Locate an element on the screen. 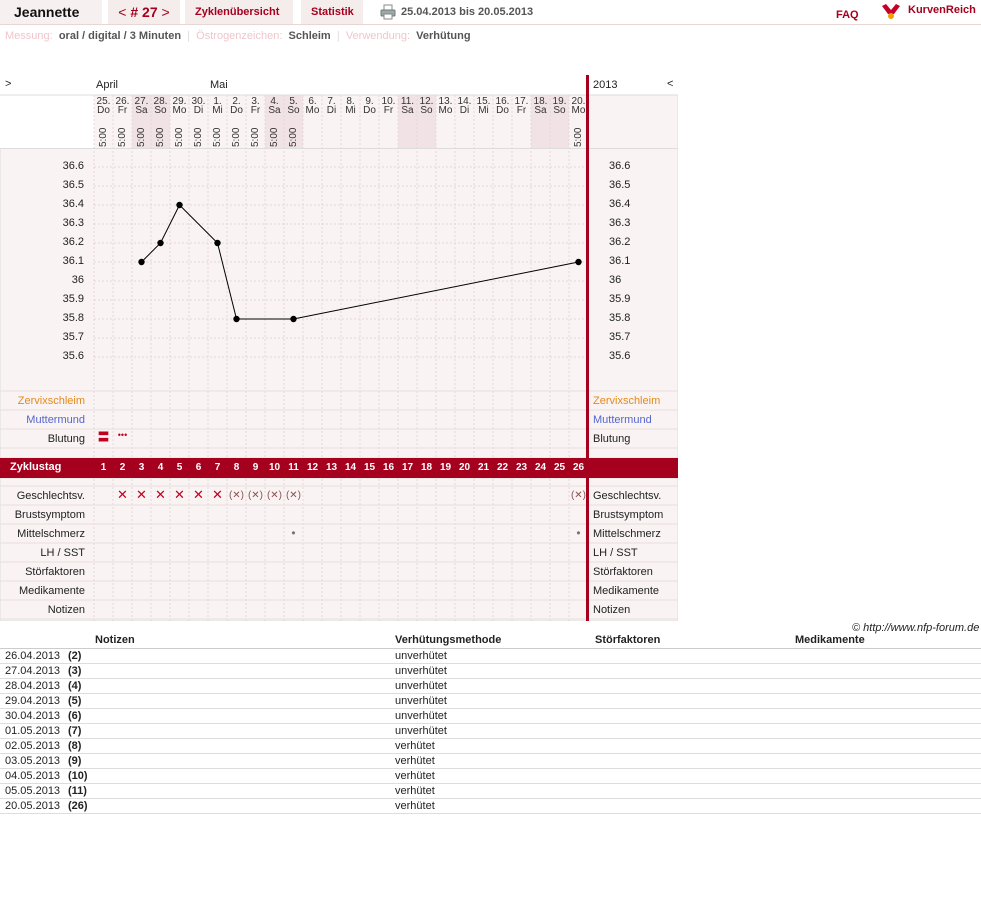 The width and height of the screenshot is (981, 900). row-date: 28.04.2013 is located at coordinates (33, 686).